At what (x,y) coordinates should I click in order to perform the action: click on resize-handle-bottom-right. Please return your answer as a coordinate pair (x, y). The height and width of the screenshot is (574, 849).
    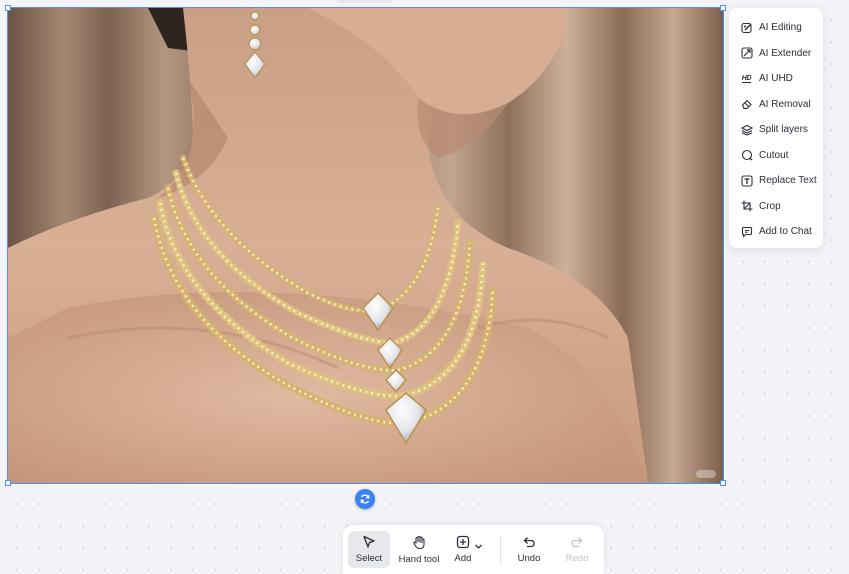
    Looking at the image, I should click on (723, 483).